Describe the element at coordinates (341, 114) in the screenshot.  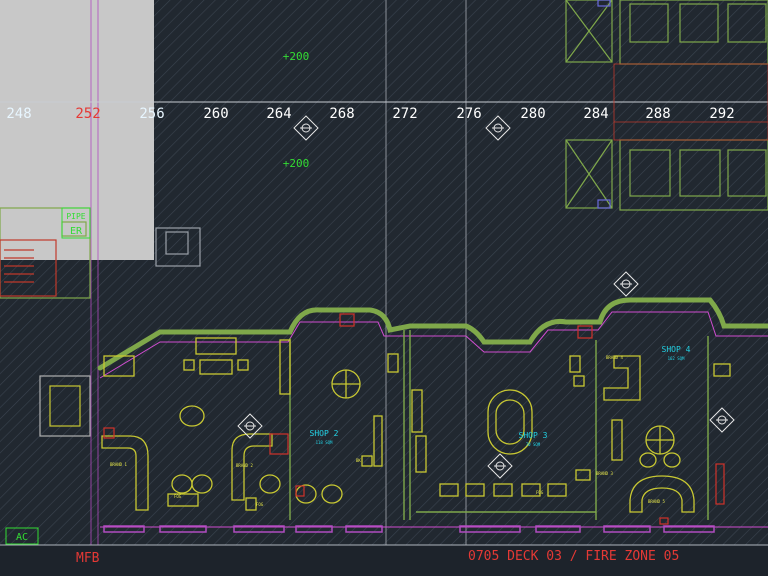
I see `ruler-tick-268: 268` at that location.